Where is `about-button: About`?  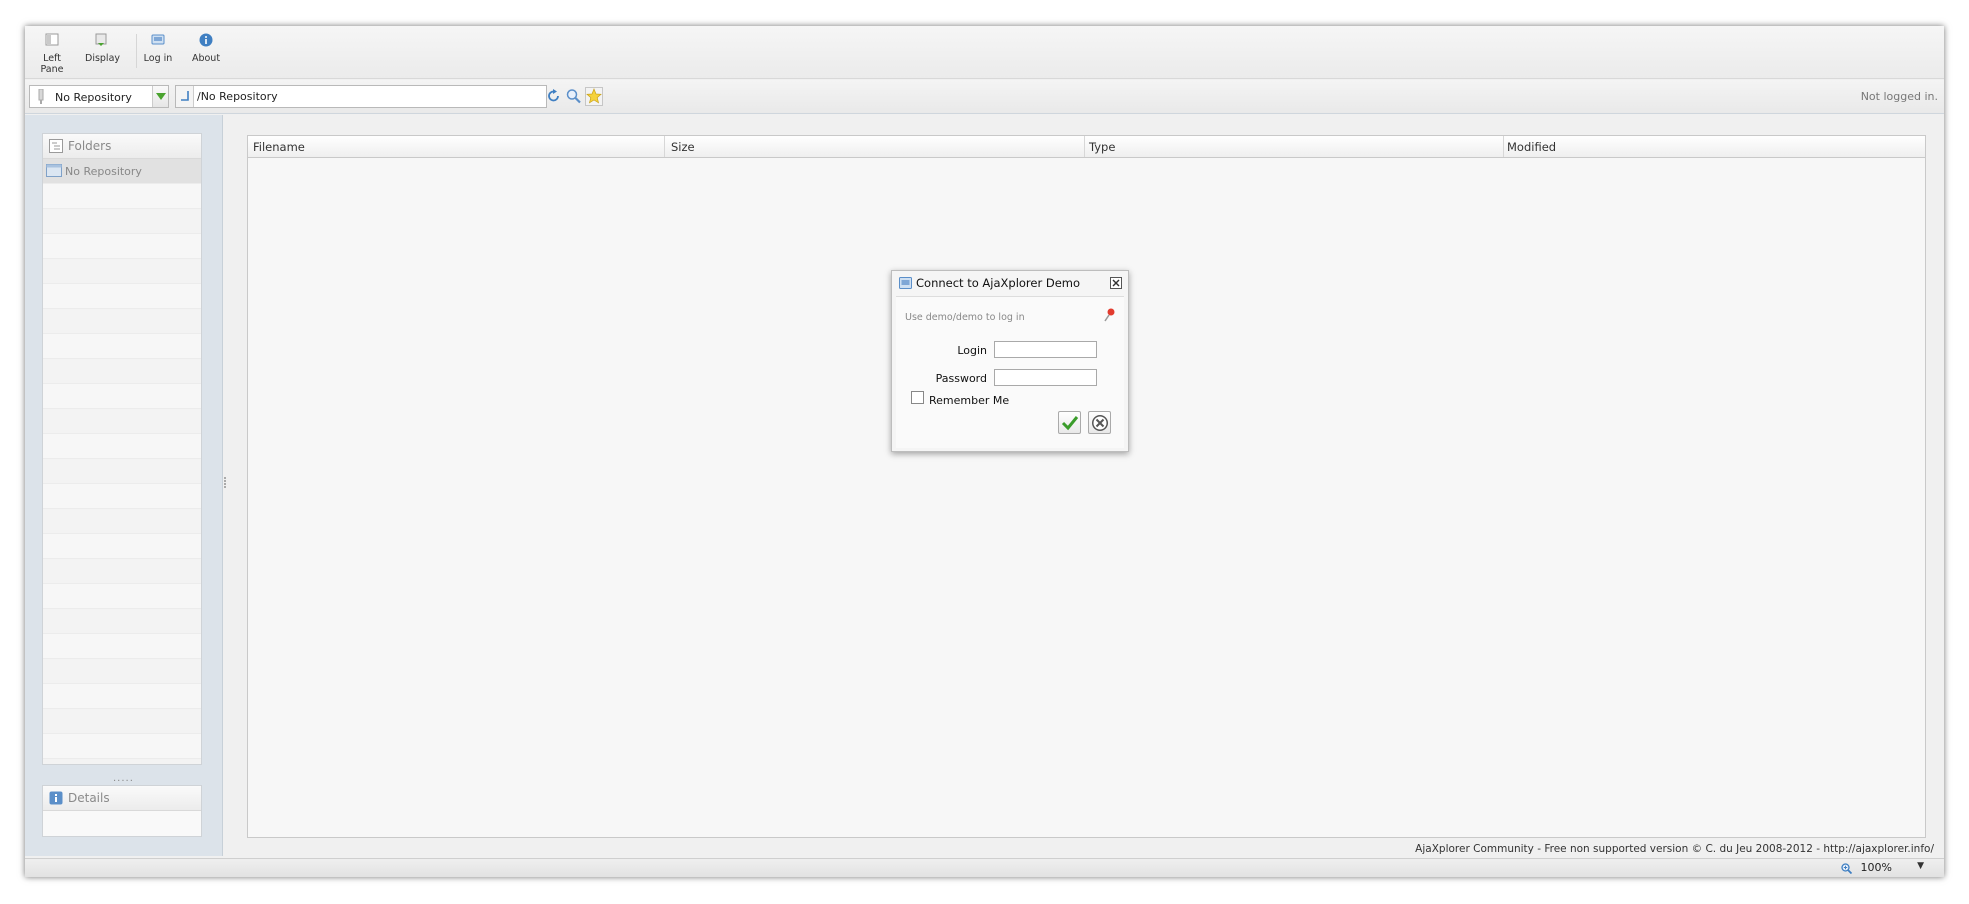 about-button: About is located at coordinates (206, 48).